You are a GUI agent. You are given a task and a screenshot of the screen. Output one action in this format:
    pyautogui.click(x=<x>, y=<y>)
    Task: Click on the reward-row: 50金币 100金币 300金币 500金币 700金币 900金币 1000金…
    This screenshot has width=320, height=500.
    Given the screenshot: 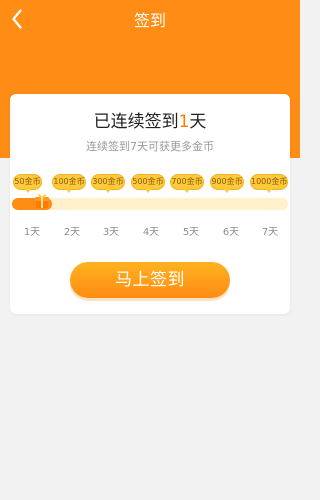 What is the action you would take?
    pyautogui.click(x=150, y=184)
    